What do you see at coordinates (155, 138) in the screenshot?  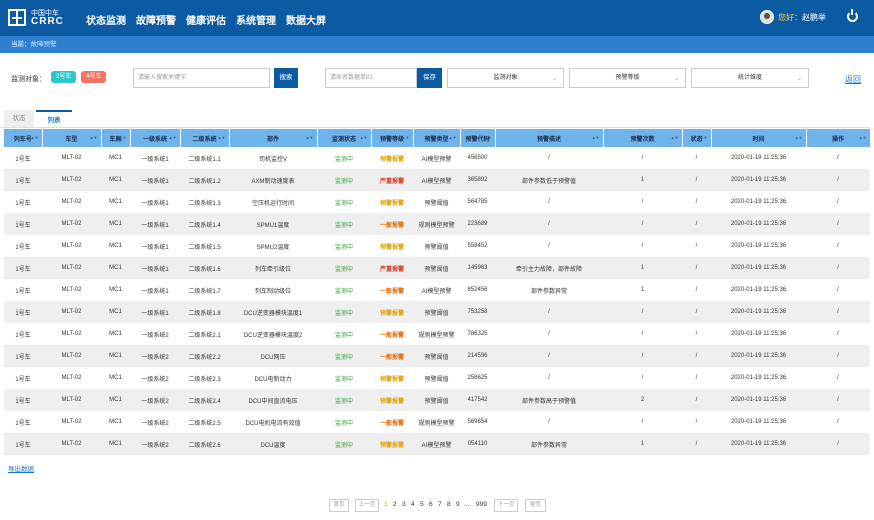 I see `column-header-system-1: 一级系统 ▲▼` at bounding box center [155, 138].